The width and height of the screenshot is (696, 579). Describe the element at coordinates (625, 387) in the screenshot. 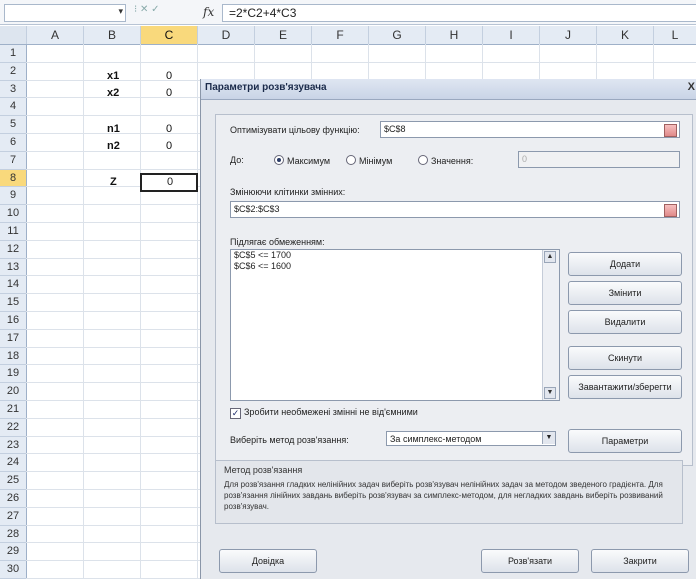

I see `load-save-button: Завантажити/зберегти` at that location.